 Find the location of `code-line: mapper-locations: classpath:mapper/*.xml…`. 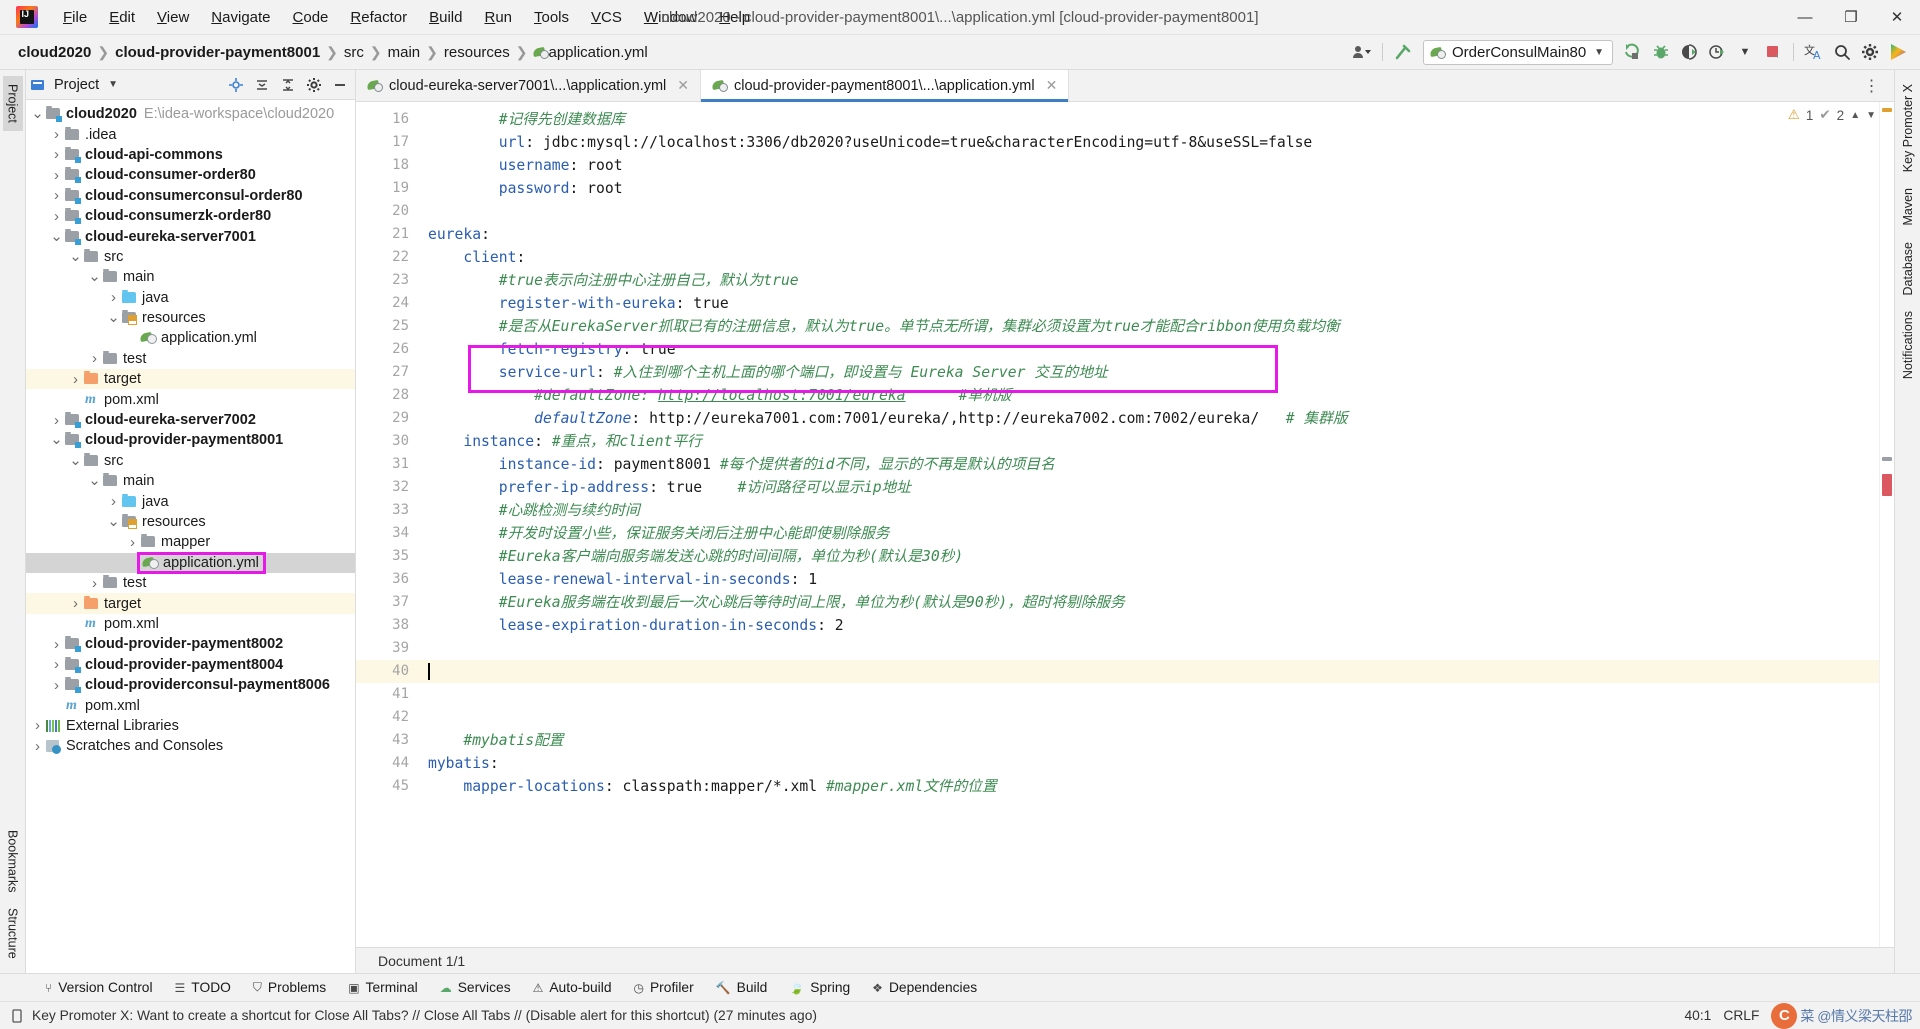

code-line: mapper-locations: classpath:mapper/*.xml… is located at coordinates (1148, 786).